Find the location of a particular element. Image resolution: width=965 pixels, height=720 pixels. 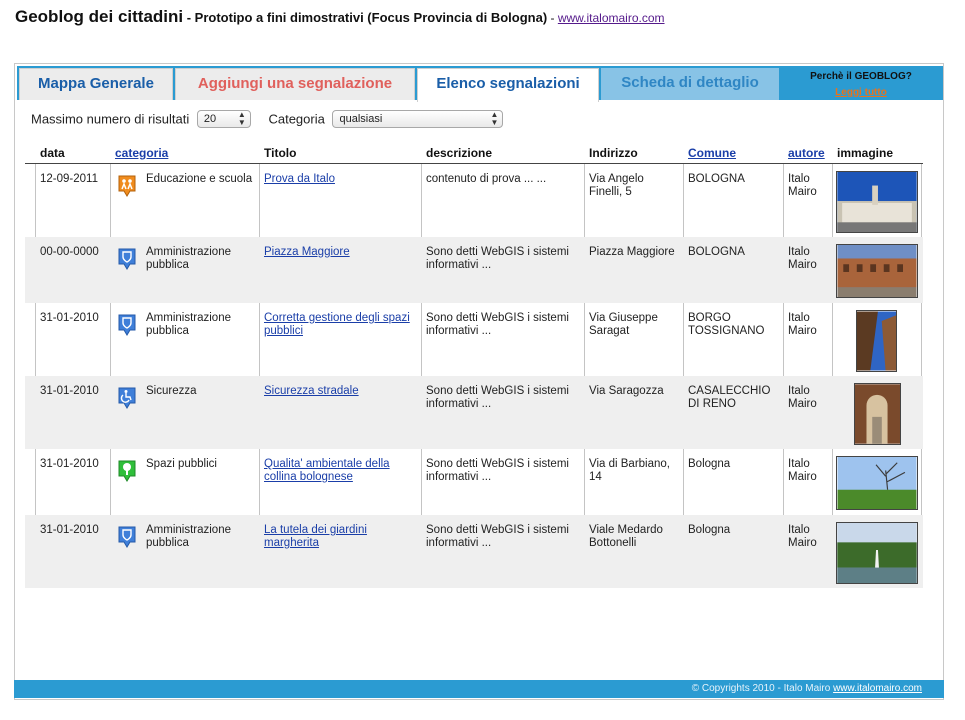

row-date: 00-00-0000 is located at coordinates (69, 252).